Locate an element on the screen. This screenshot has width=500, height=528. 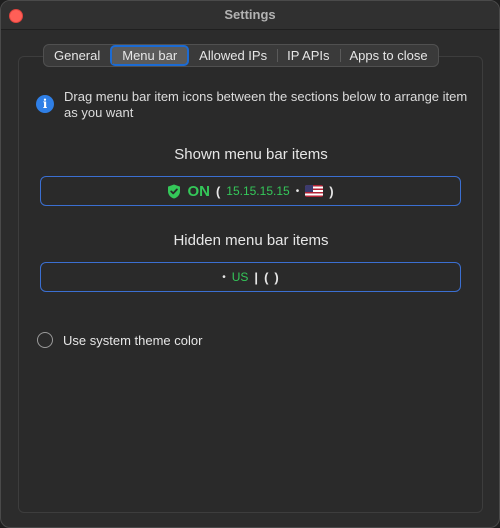
hidden-items-title: Hidden menu bar items is located at coordinates (251, 240).